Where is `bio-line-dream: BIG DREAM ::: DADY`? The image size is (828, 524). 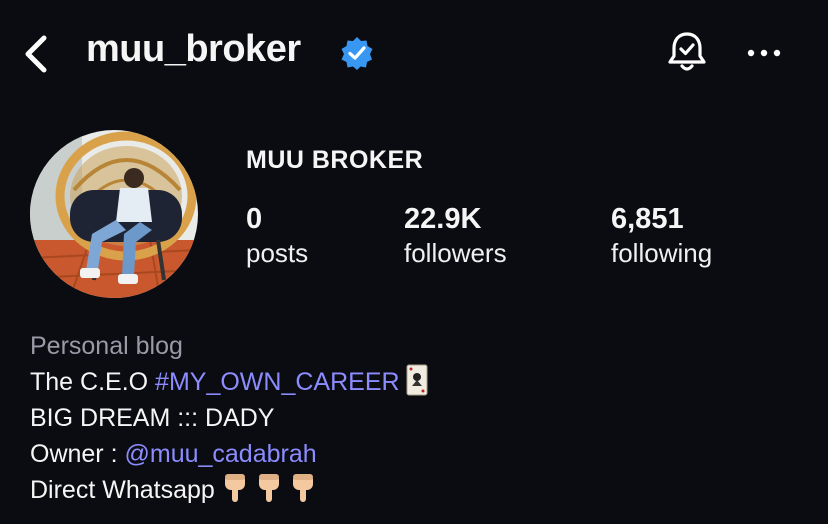 bio-line-dream: BIG DREAM ::: DADY is located at coordinates (152, 418).